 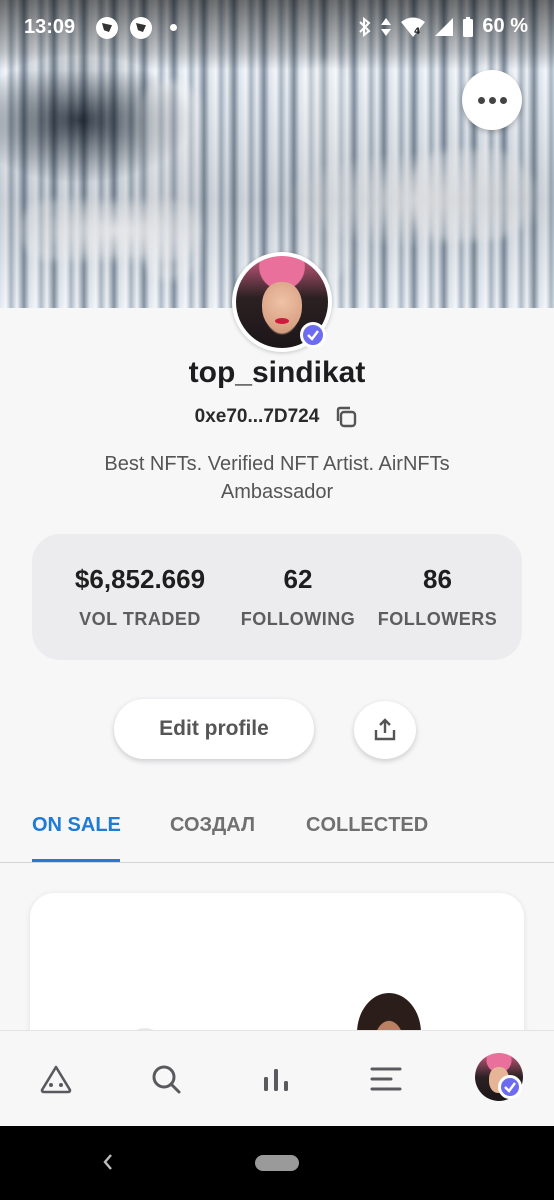 I want to click on bottom-navigation, so click(x=277, y=1078).